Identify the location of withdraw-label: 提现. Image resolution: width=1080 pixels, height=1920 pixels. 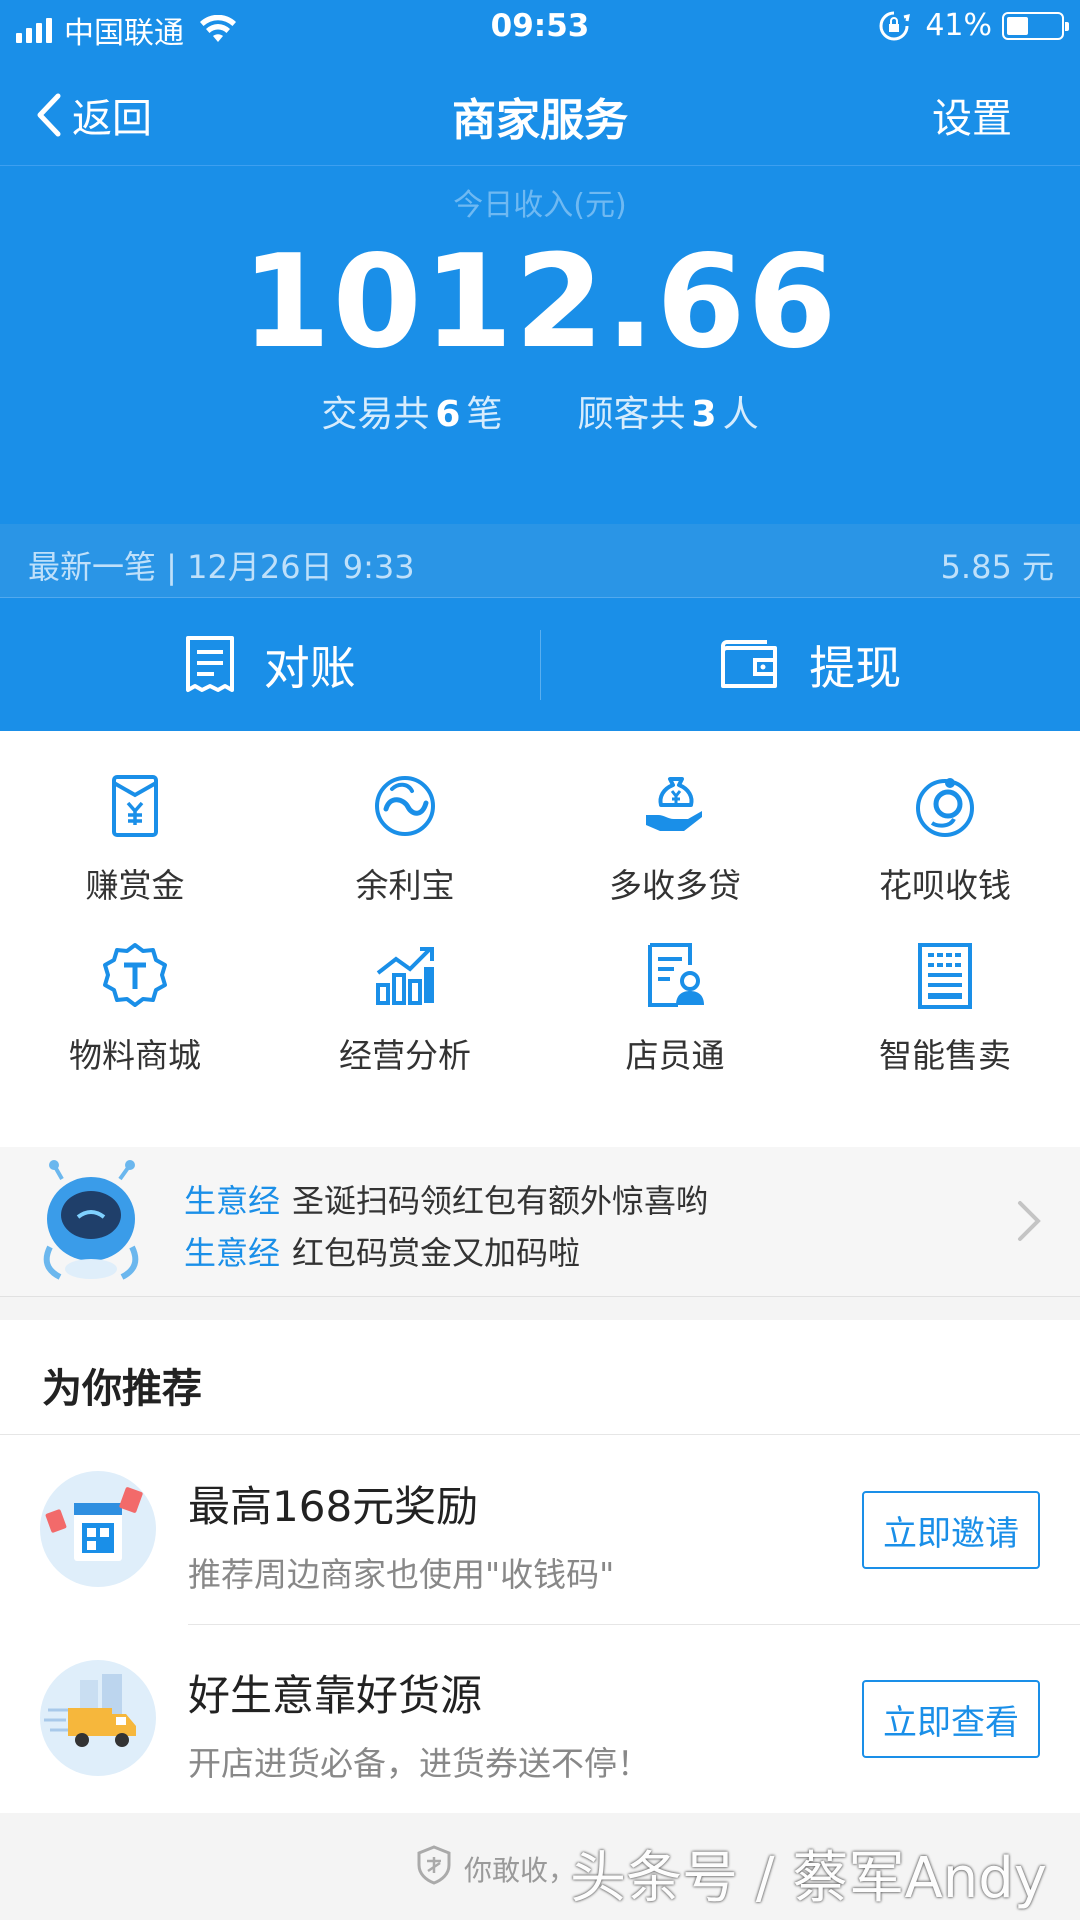
(855, 668).